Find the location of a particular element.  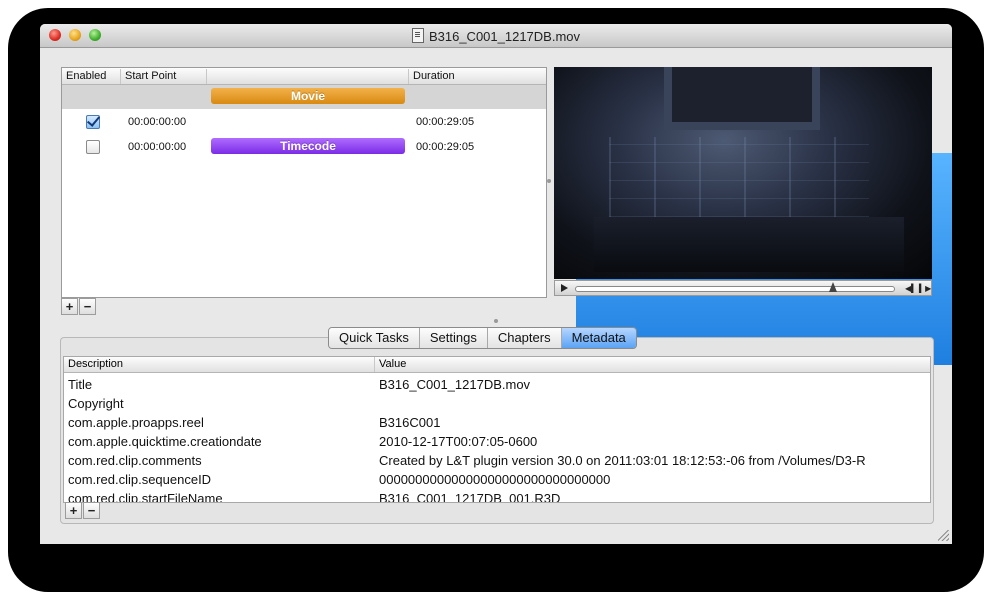

step-forward-icon: ▍▶ is located at coordinates (925, 288).